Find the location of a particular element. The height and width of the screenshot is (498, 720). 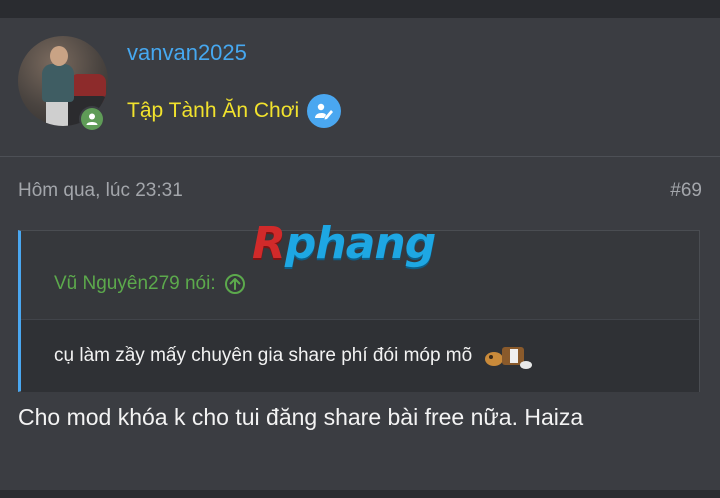

user-title-text: Tập Tành Ăn Chơi is located at coordinates (213, 110).